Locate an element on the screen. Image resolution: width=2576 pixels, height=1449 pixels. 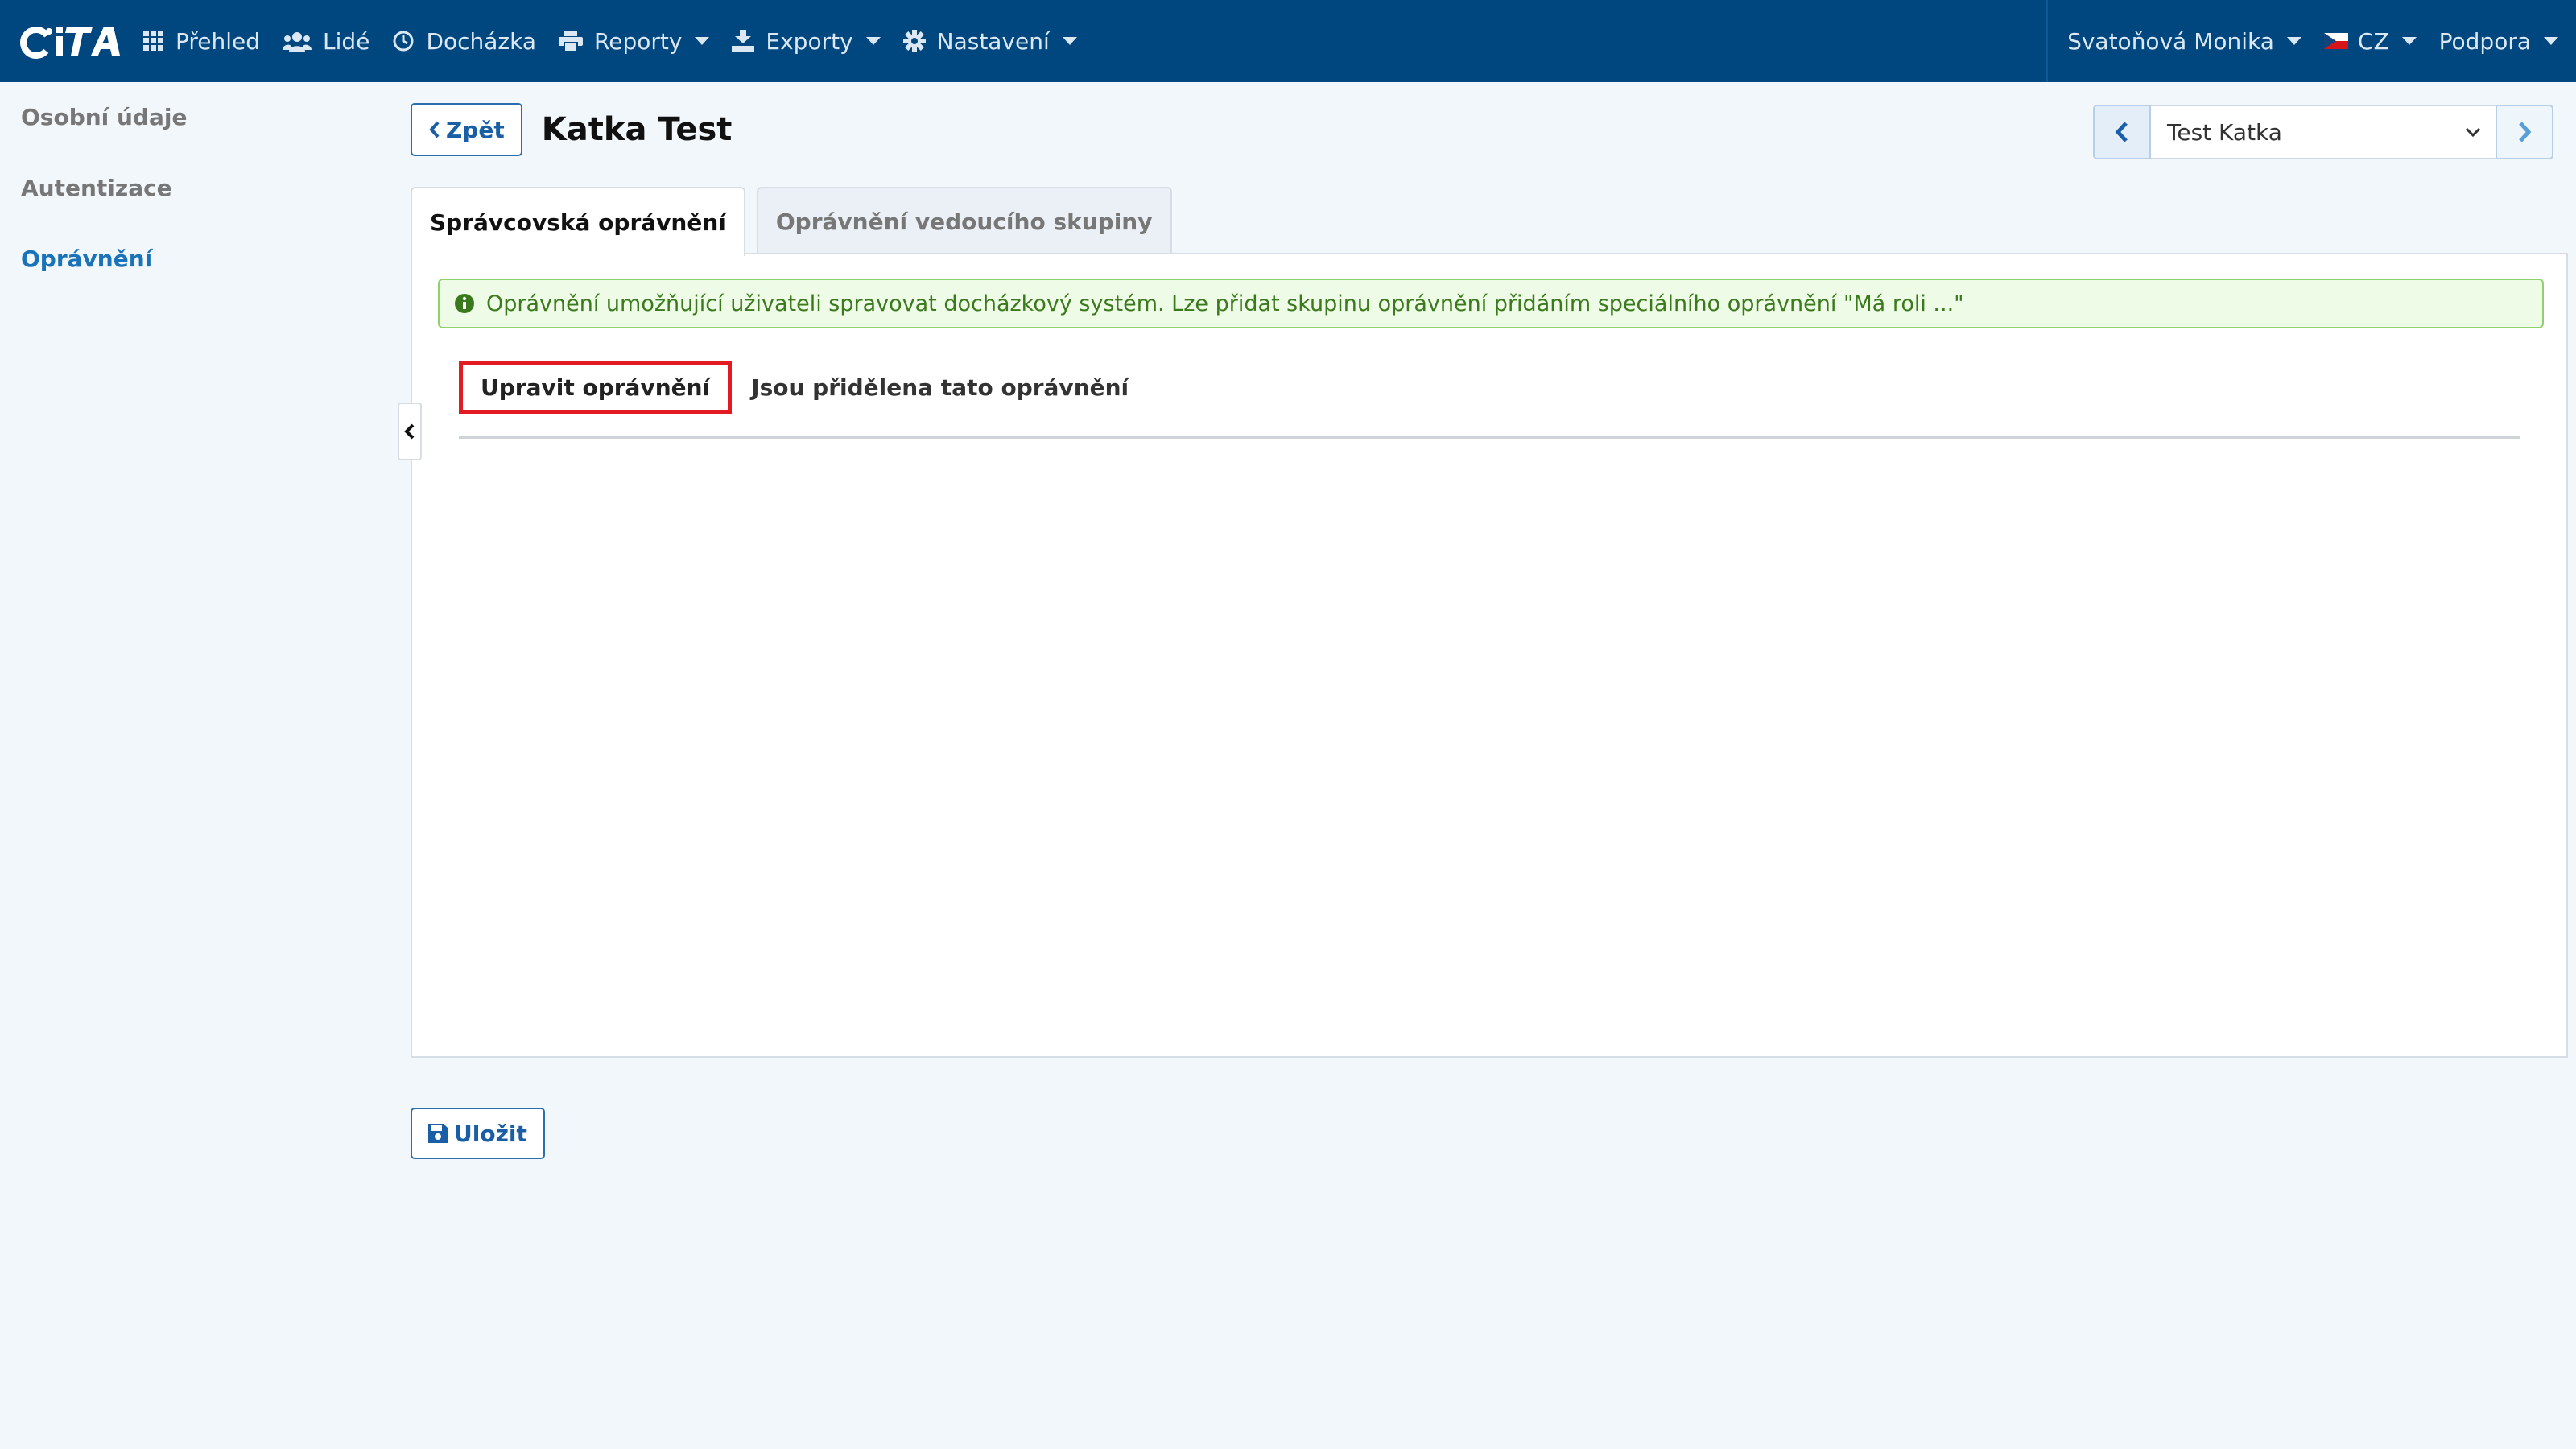
sidebar-collapse-handle is located at coordinates (410, 431).